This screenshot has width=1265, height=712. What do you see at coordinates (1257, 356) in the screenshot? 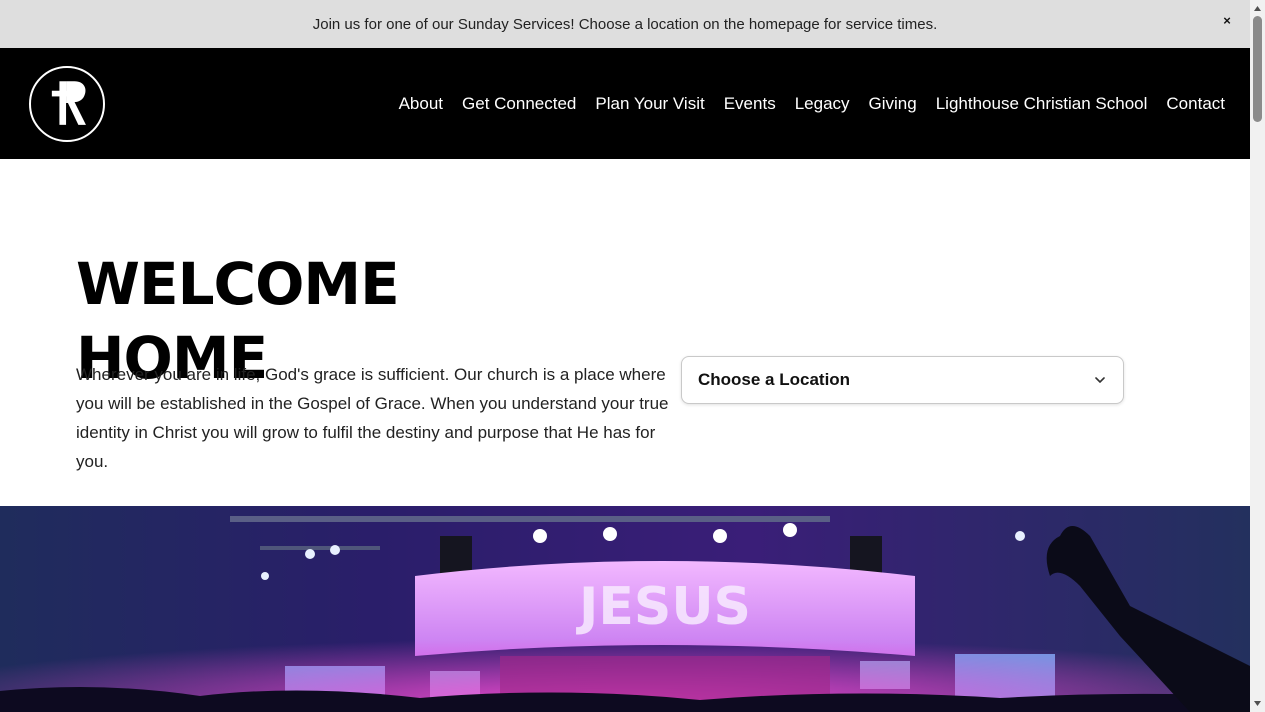
I see `vertical-scrollbar` at bounding box center [1257, 356].